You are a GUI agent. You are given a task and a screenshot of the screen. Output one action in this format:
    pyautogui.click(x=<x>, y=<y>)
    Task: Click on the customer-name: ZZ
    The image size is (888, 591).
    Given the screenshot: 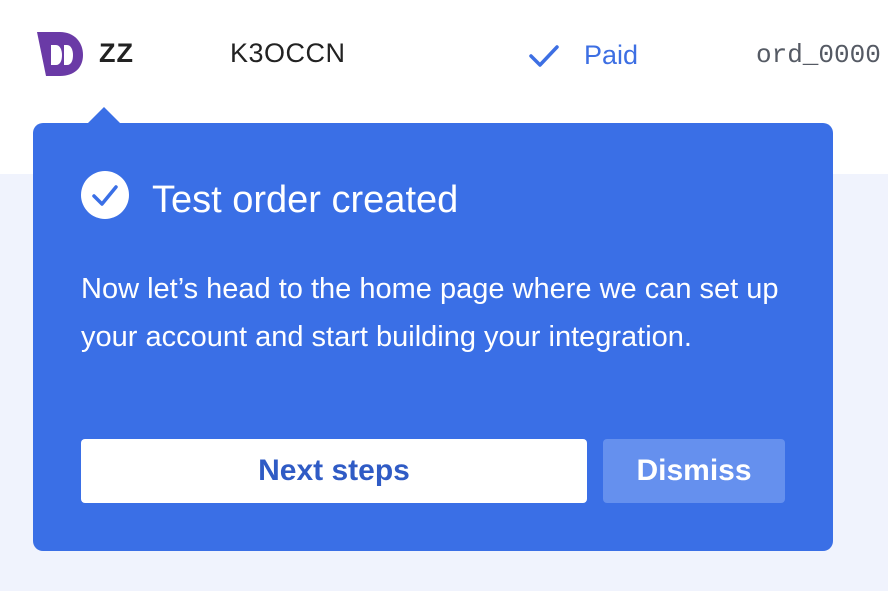 What is the action you would take?
    pyautogui.click(x=116, y=53)
    